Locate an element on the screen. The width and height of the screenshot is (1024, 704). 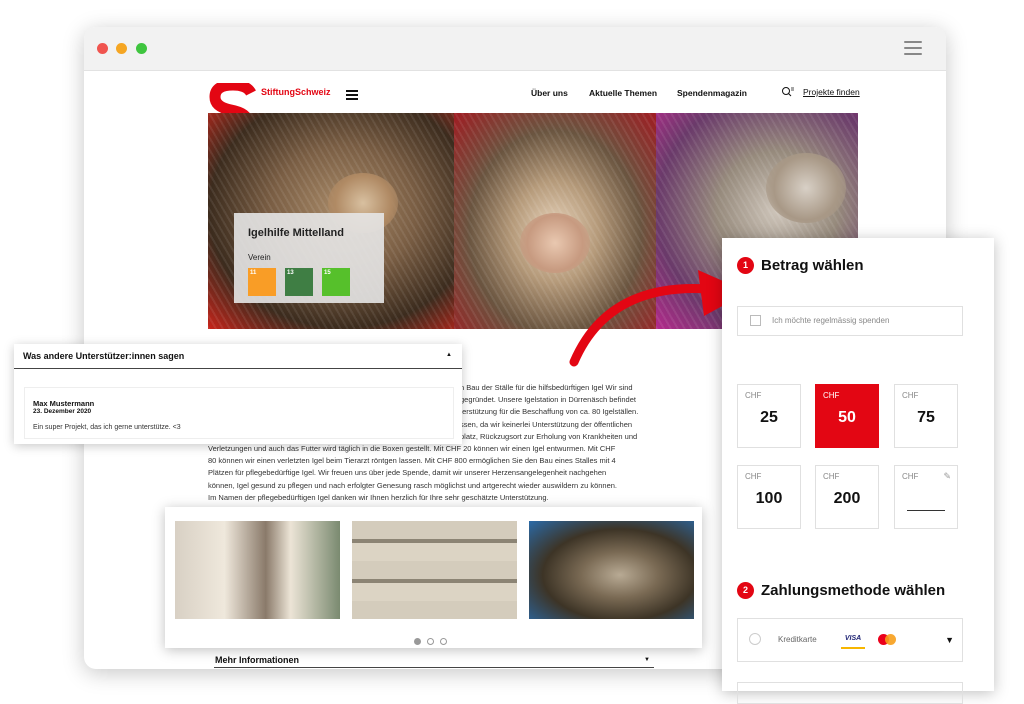
organization-name: Igelhilfe Mittelland is located at coordinates (296, 233).